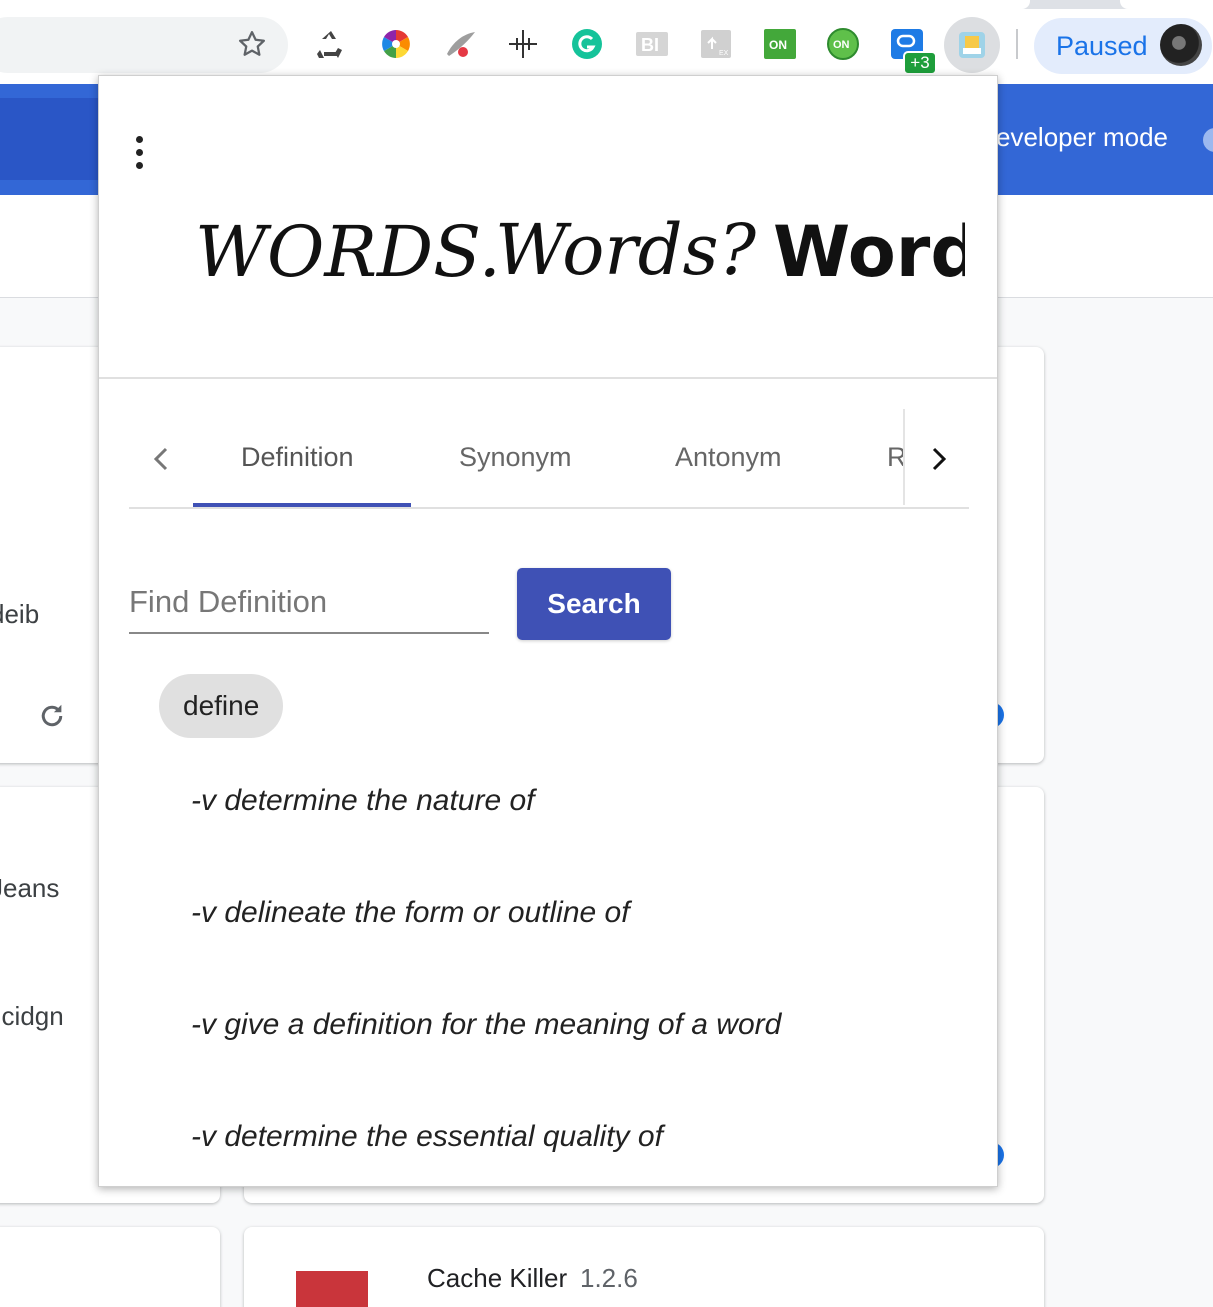 This screenshot has width=1213, height=1307. I want to click on extension-name-fragment: Jeans, so click(30, 888).